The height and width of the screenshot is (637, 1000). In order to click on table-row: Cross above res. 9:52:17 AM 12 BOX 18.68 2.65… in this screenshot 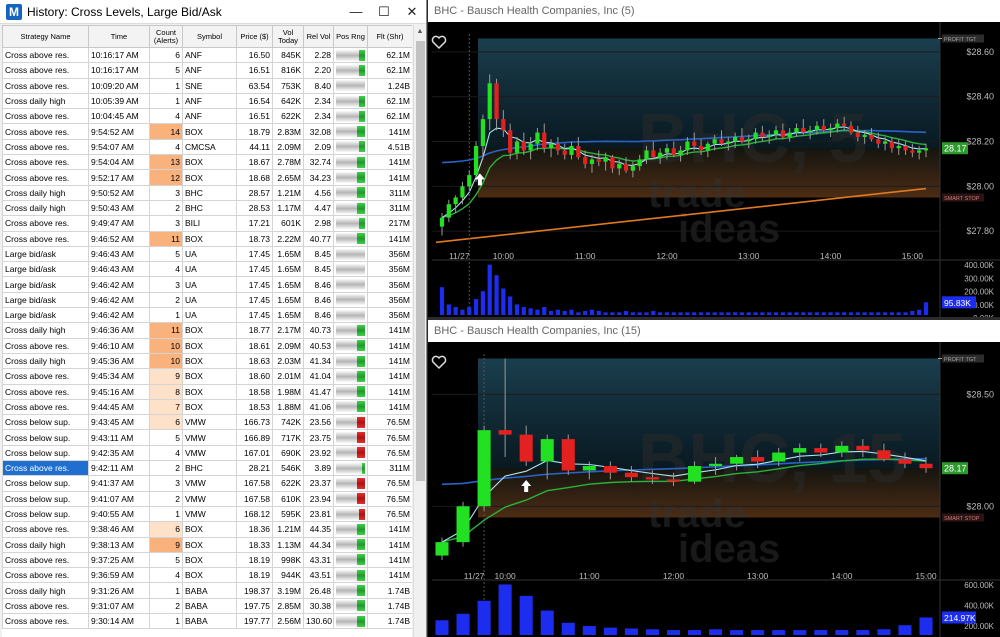, I will do `click(207, 177)`.